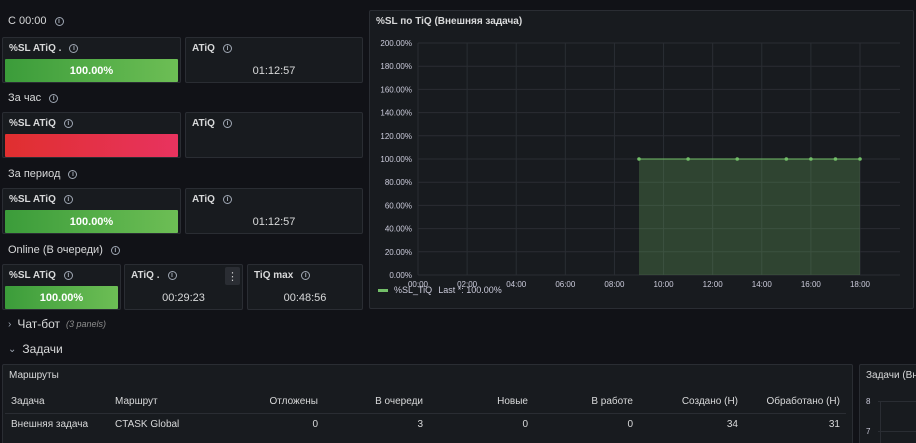 The width and height of the screenshot is (916, 443). I want to click on column-header: Задача, so click(57, 402).